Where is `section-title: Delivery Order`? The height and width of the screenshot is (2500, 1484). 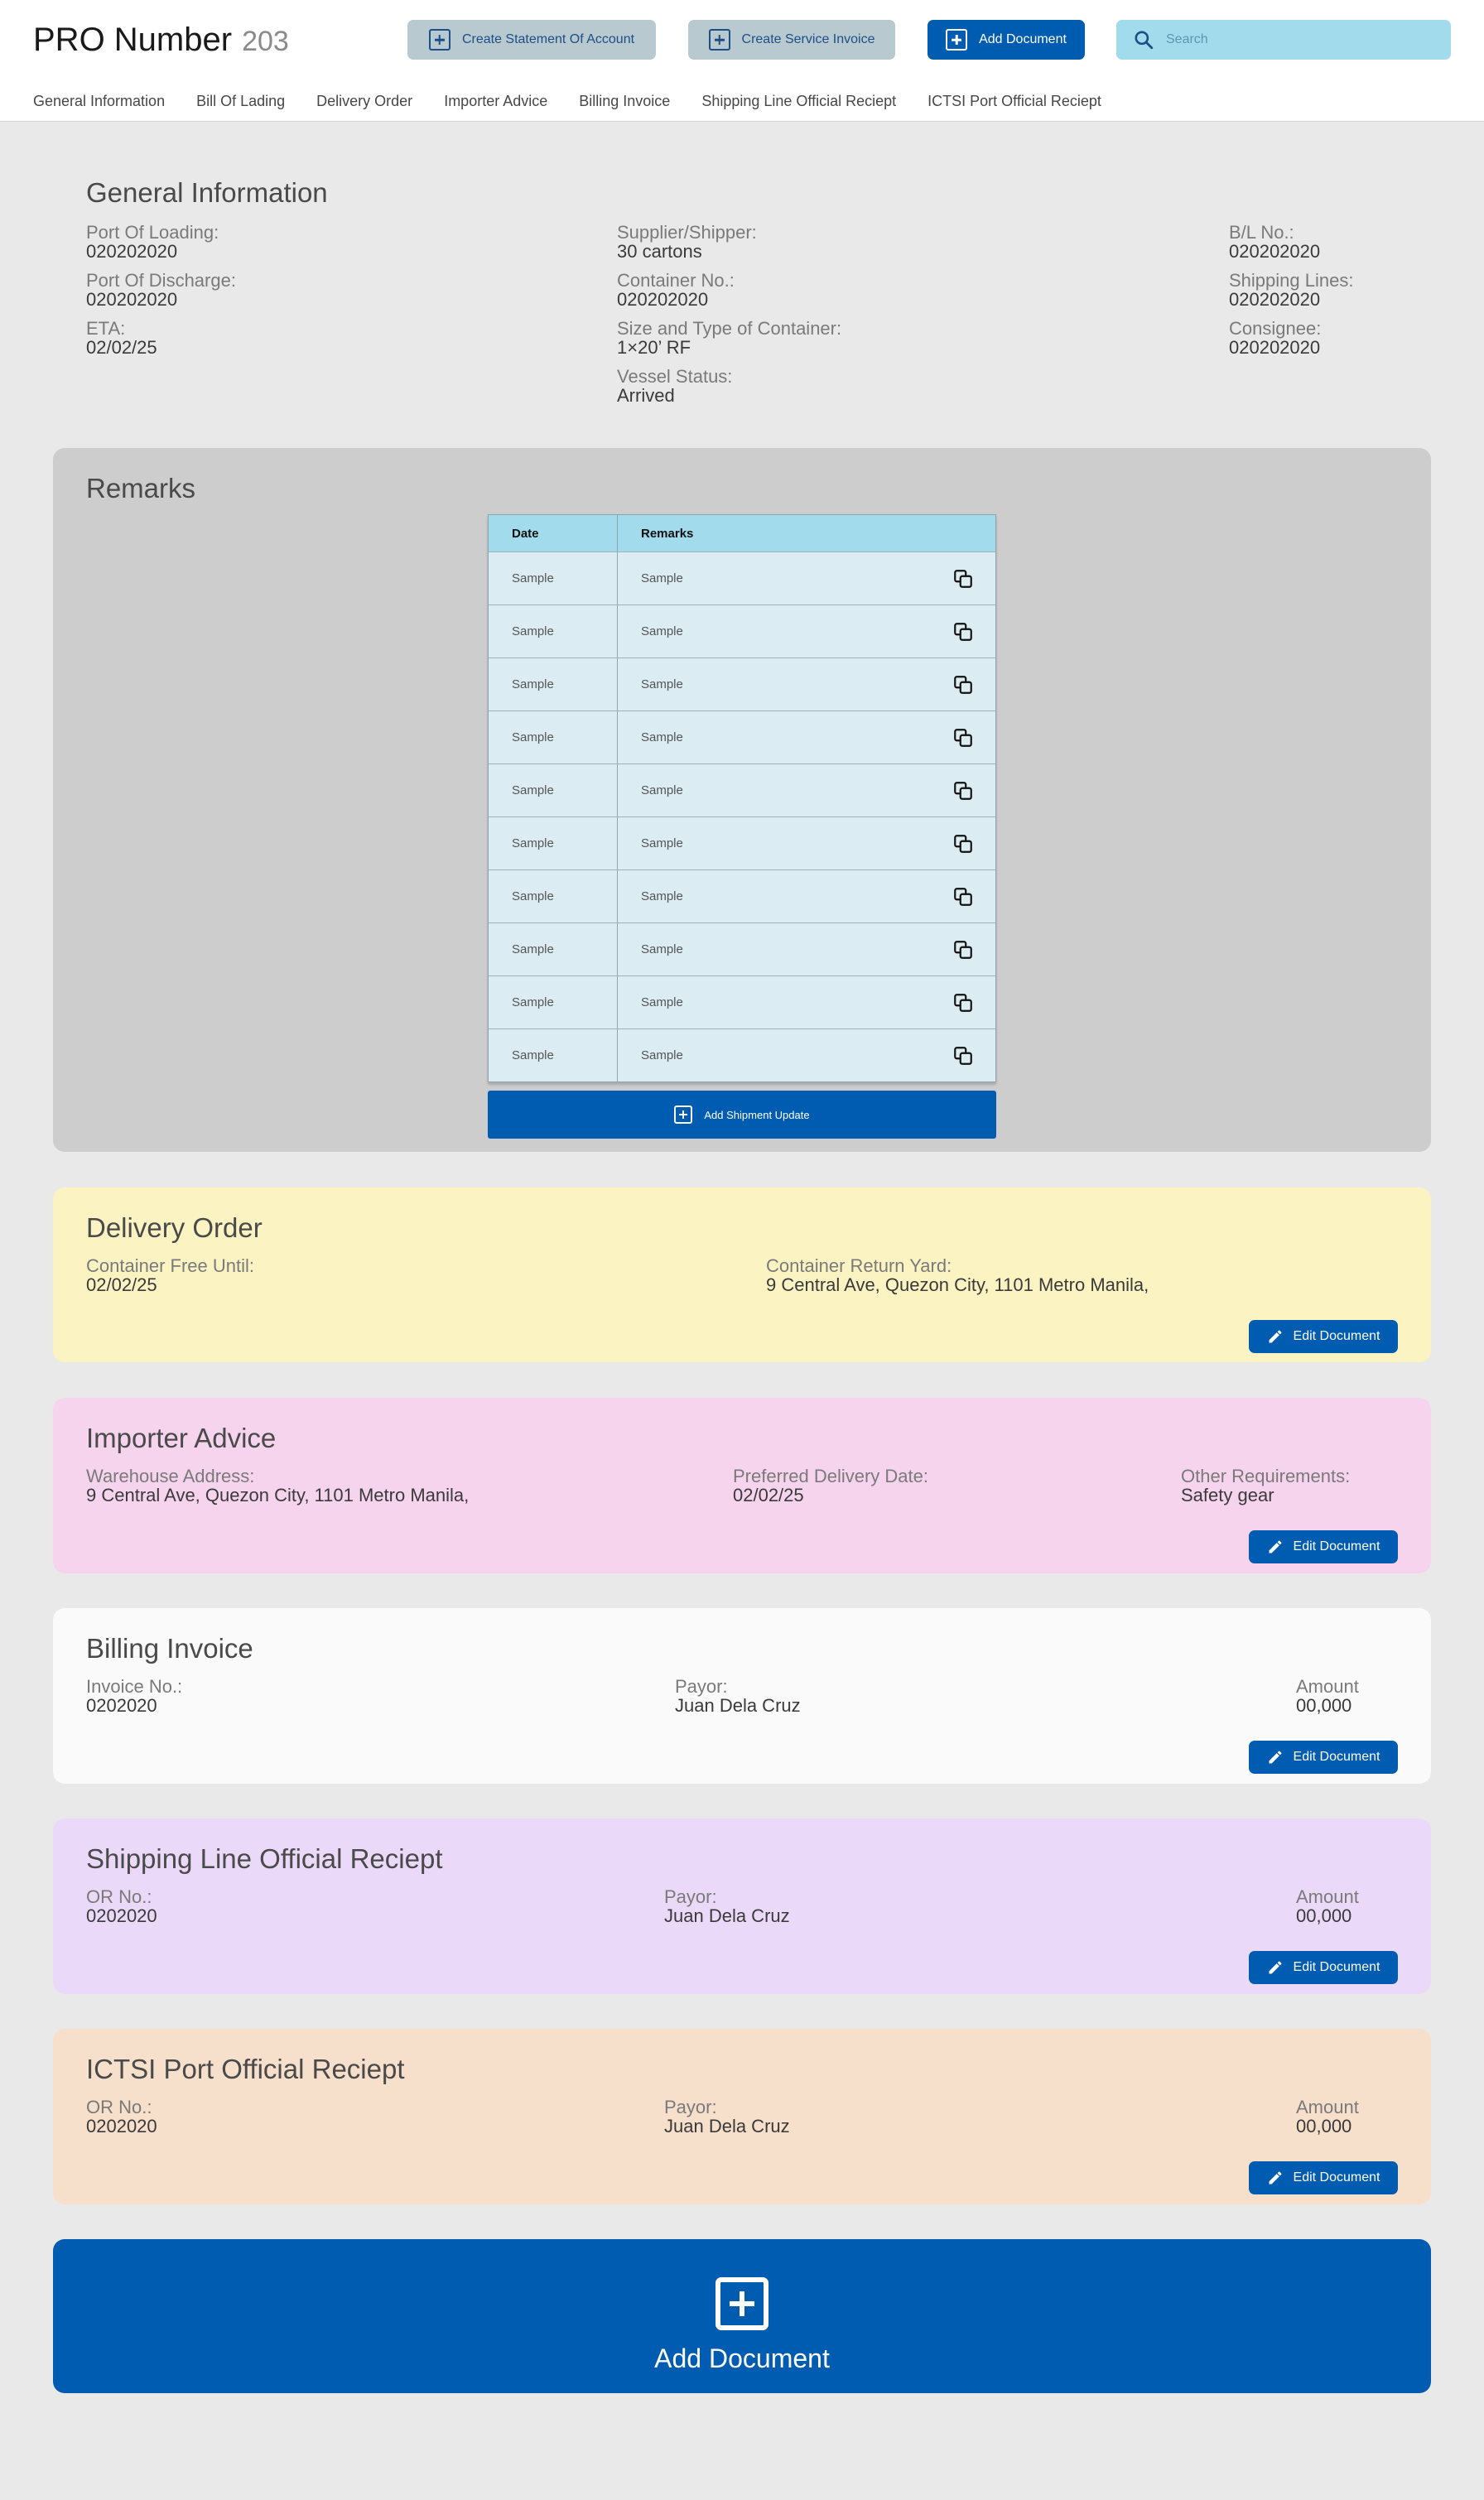
section-title: Delivery Order is located at coordinates (174, 1227).